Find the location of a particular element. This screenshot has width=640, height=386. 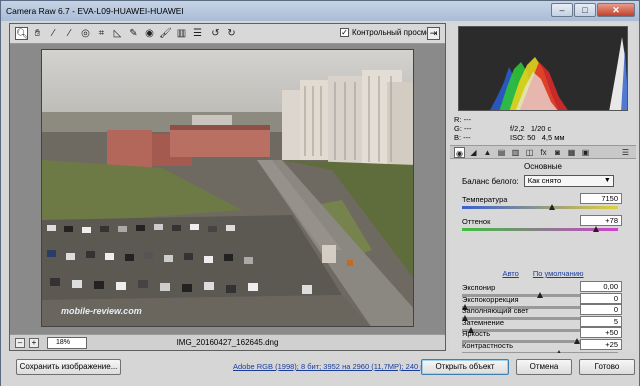

slider-label: Температура is located at coordinates (485, 199).